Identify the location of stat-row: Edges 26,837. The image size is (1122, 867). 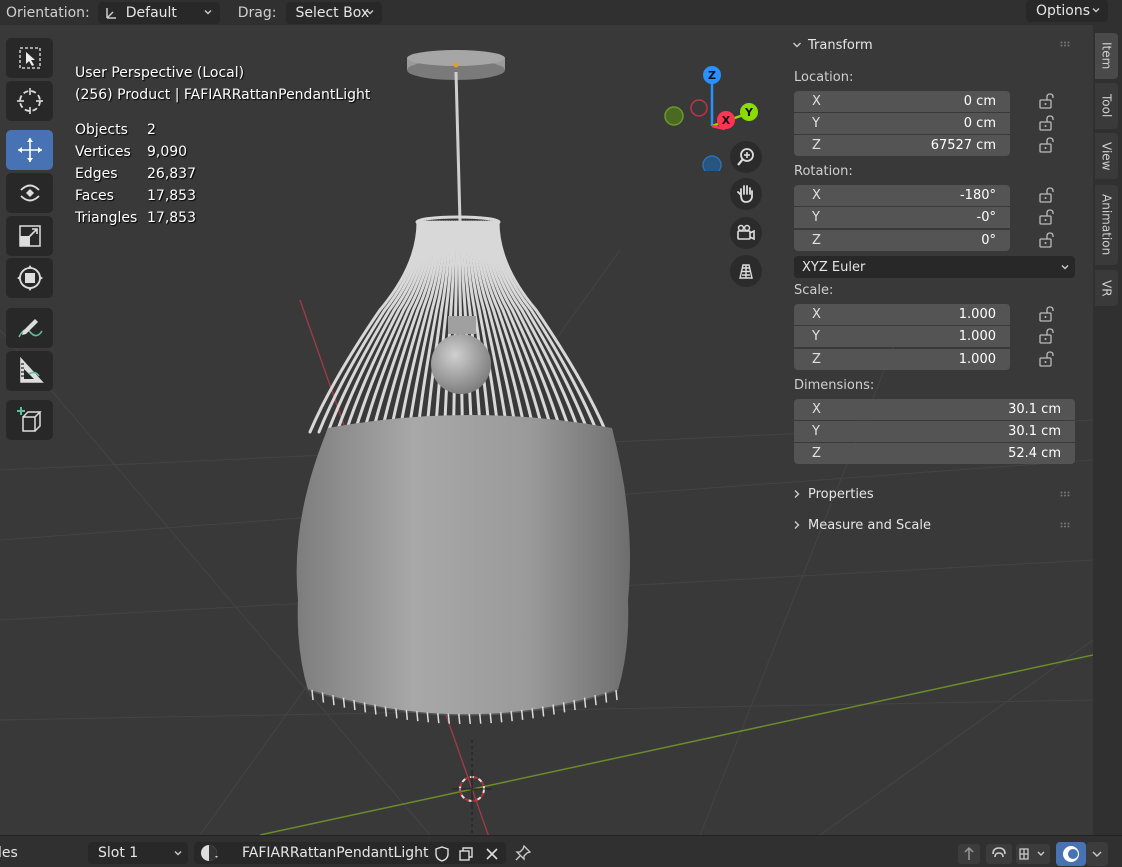
(135, 174).